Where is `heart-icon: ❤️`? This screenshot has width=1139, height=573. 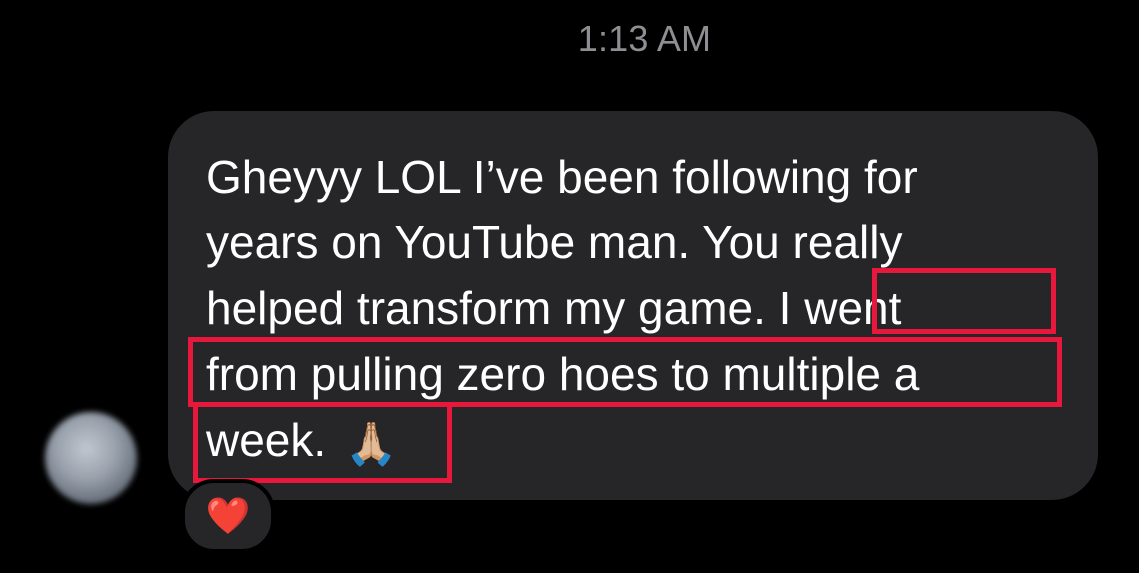
heart-icon: ❤️ is located at coordinates (228, 515).